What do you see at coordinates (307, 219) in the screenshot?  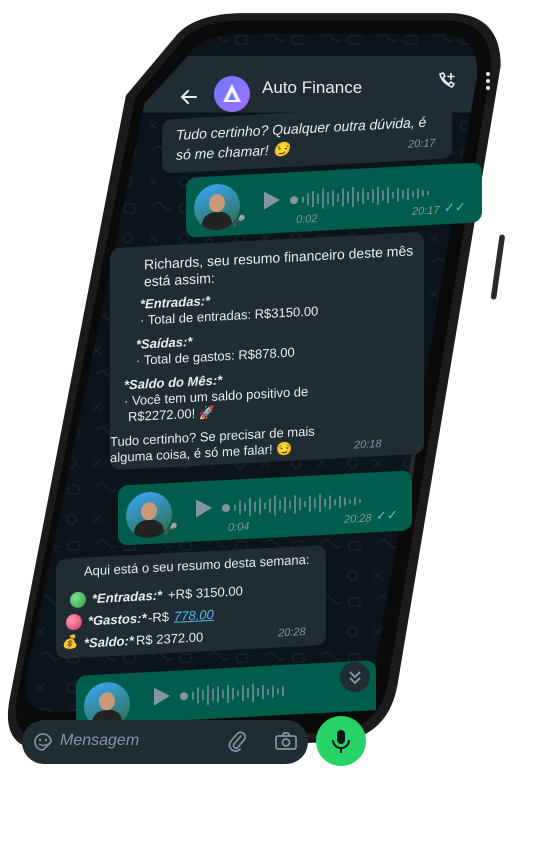 I see `voice-duration: 0:02` at bounding box center [307, 219].